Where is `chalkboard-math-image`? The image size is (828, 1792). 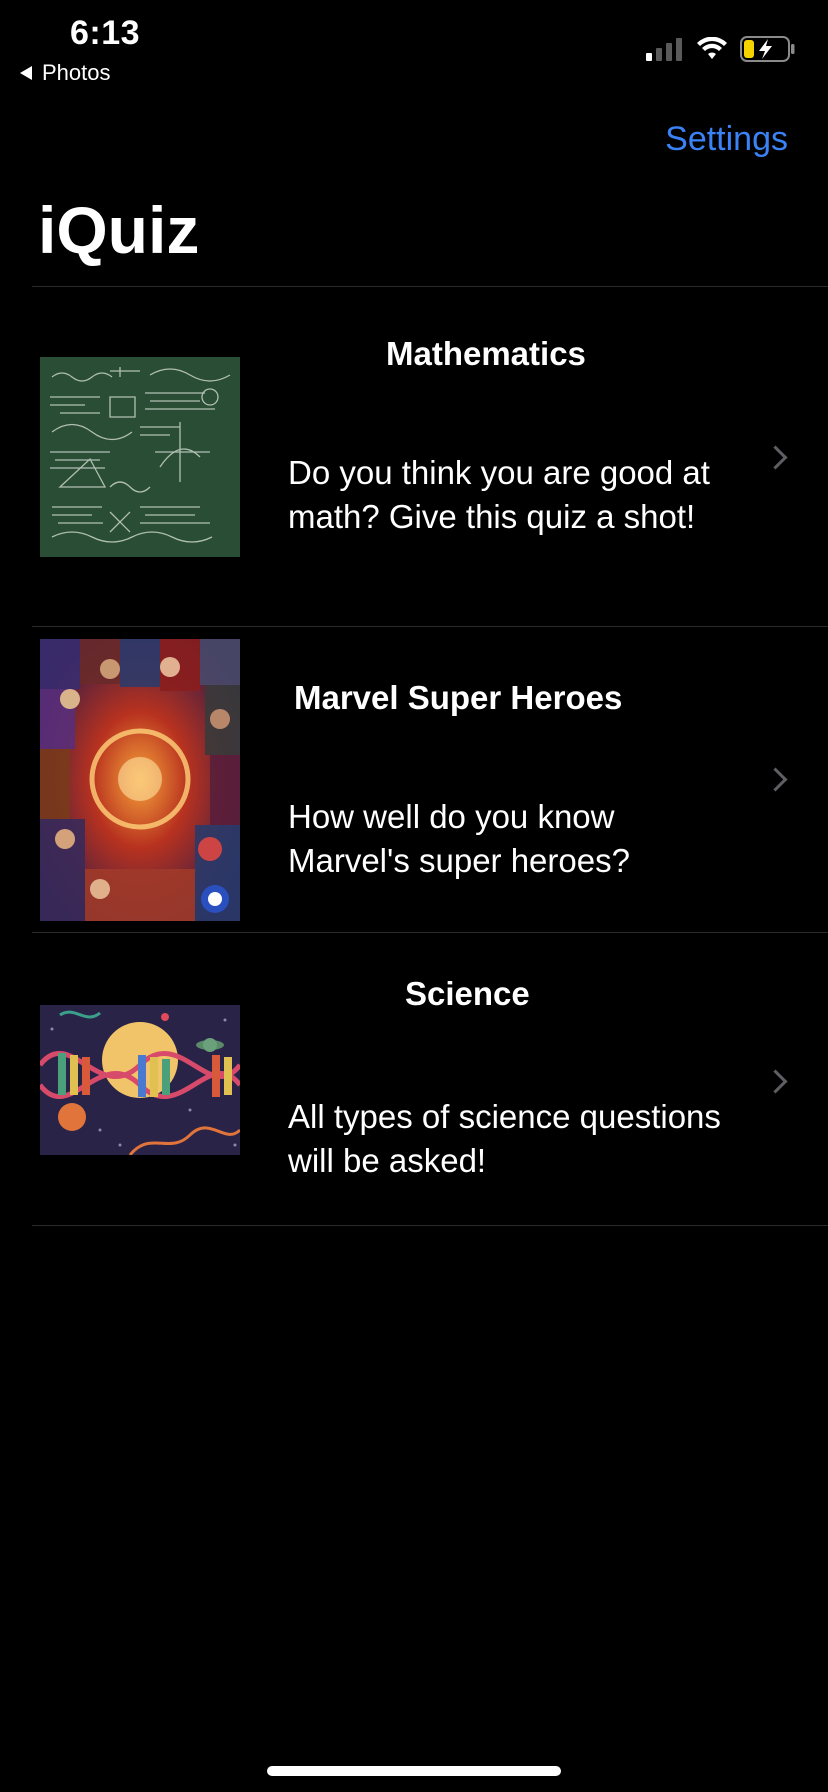
chalkboard-math-image is located at coordinates (140, 457).